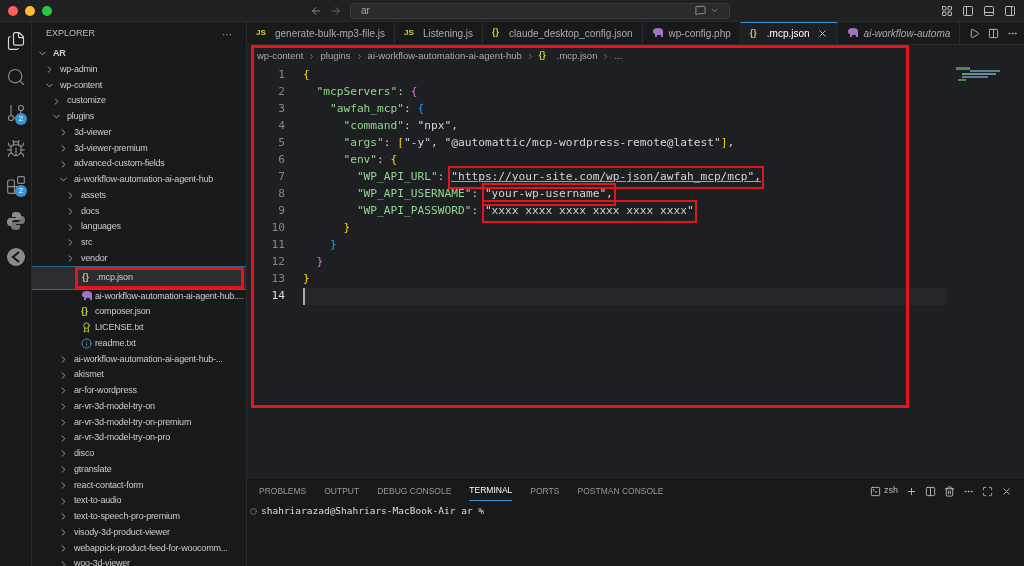 The image size is (1024, 566). Describe the element at coordinates (974, 33) in the screenshot. I see `run-icon` at that location.